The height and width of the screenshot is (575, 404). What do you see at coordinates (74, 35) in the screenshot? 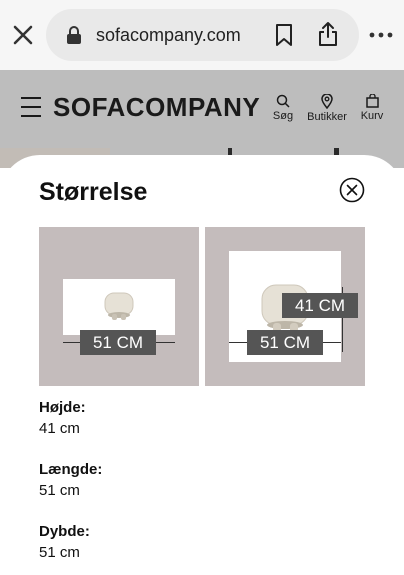
I see `lock-icon` at bounding box center [74, 35].